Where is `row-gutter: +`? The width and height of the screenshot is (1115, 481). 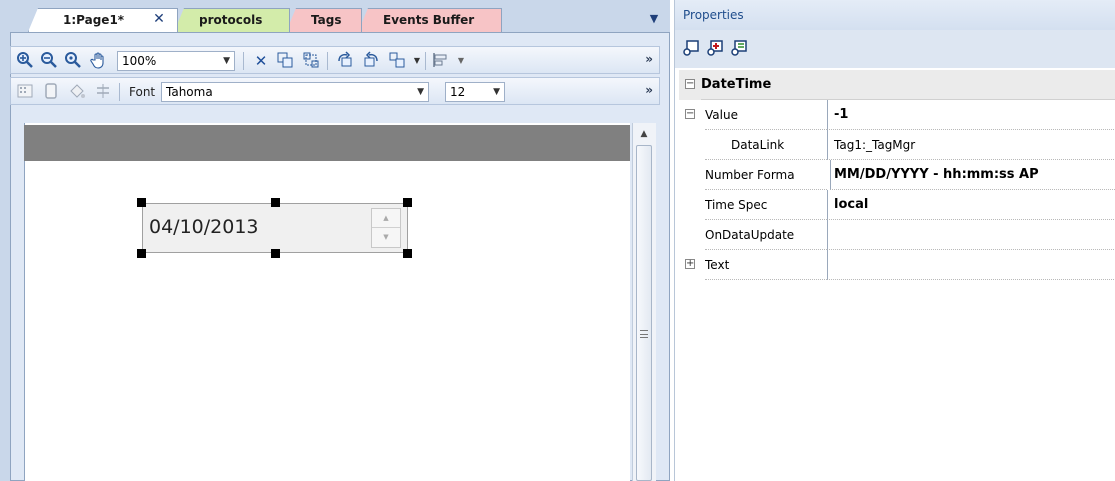
row-gutter: + is located at coordinates (690, 265).